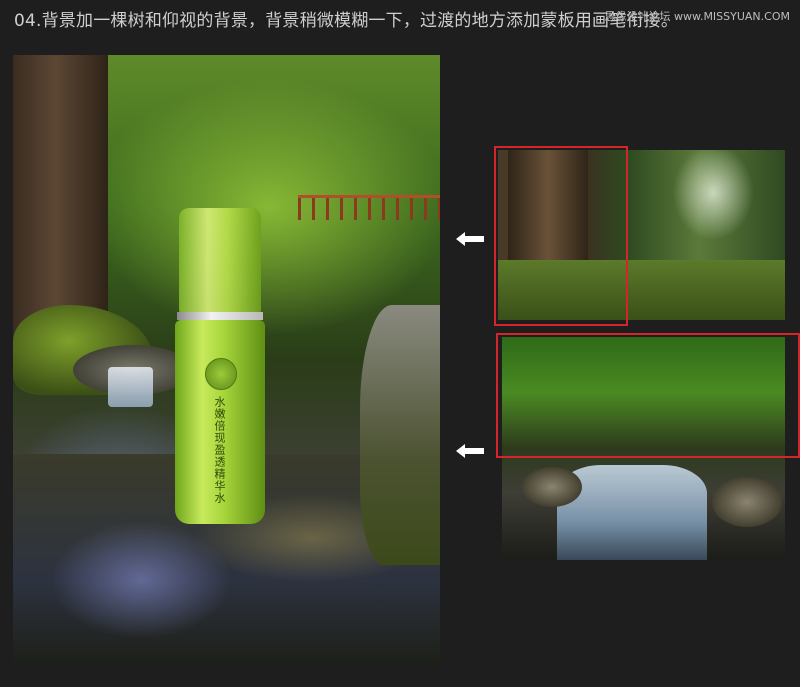 Image resolution: width=800 pixels, height=687 pixels. Describe the element at coordinates (400, 435) in the screenshot. I see `mossy-rock` at that location.